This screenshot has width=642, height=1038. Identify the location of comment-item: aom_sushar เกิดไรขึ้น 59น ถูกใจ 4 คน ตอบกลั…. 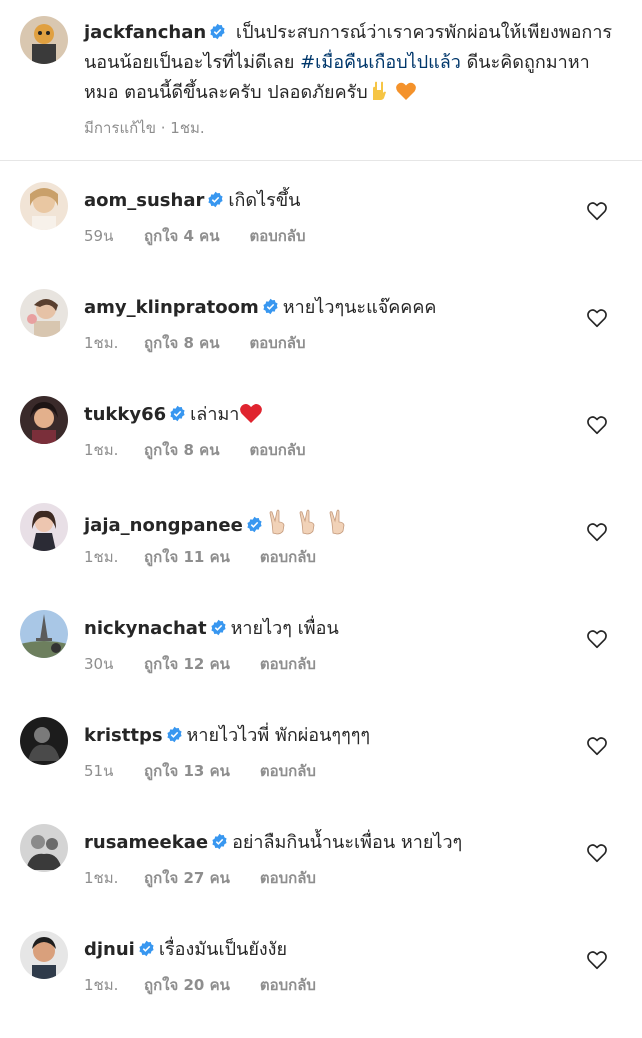
(321, 235).